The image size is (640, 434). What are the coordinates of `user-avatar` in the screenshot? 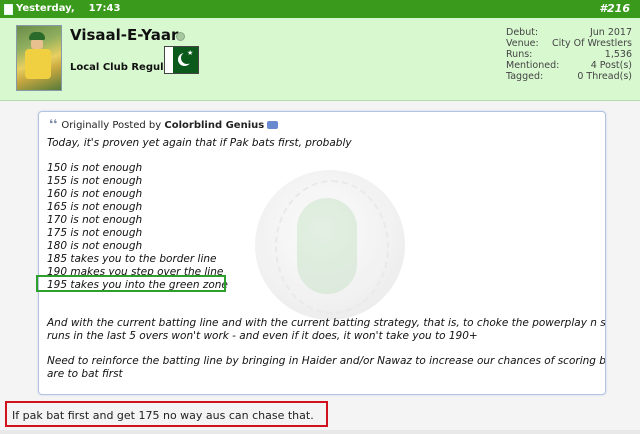 It's located at (39, 58).